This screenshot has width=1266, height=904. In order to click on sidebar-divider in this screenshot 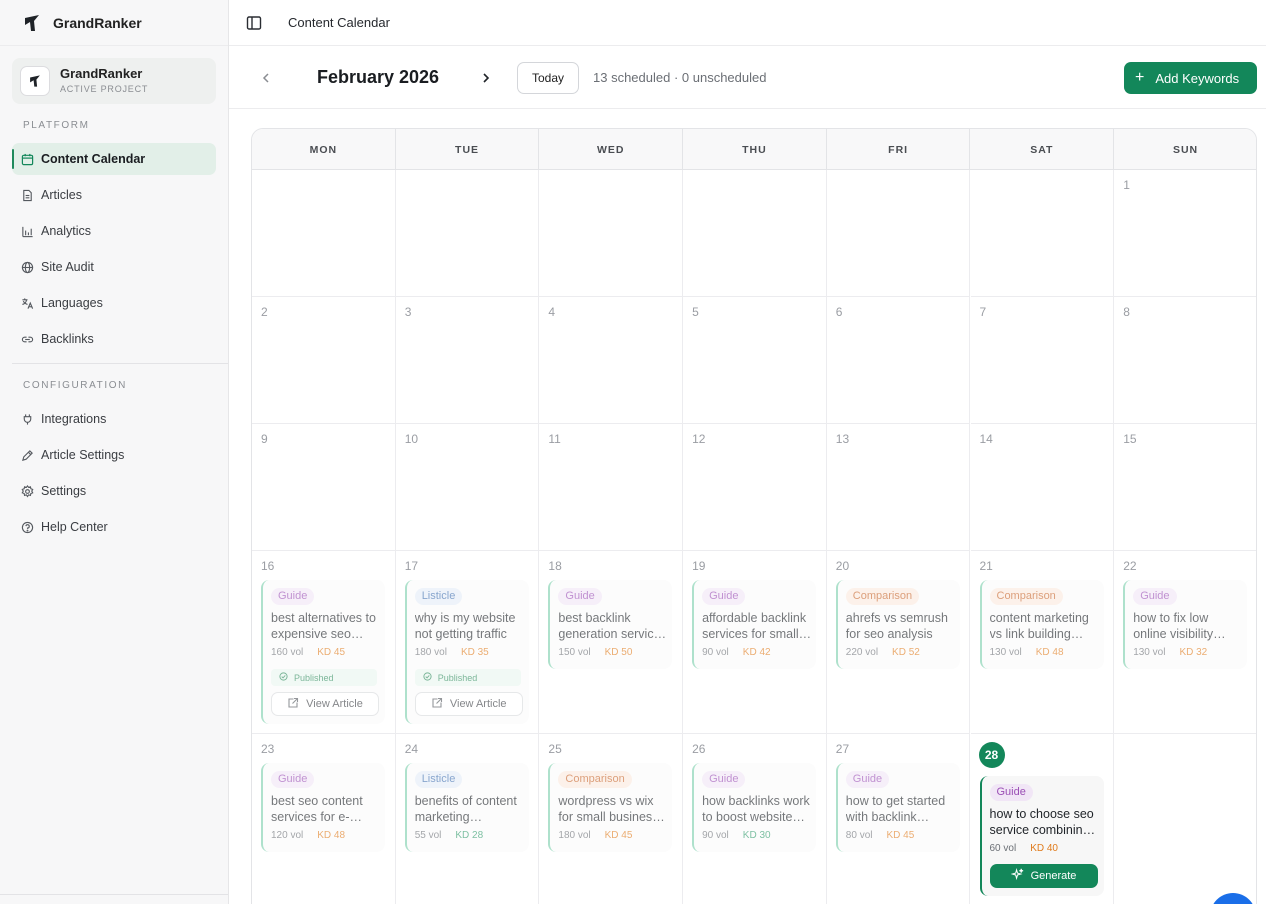, I will do `click(120, 363)`.